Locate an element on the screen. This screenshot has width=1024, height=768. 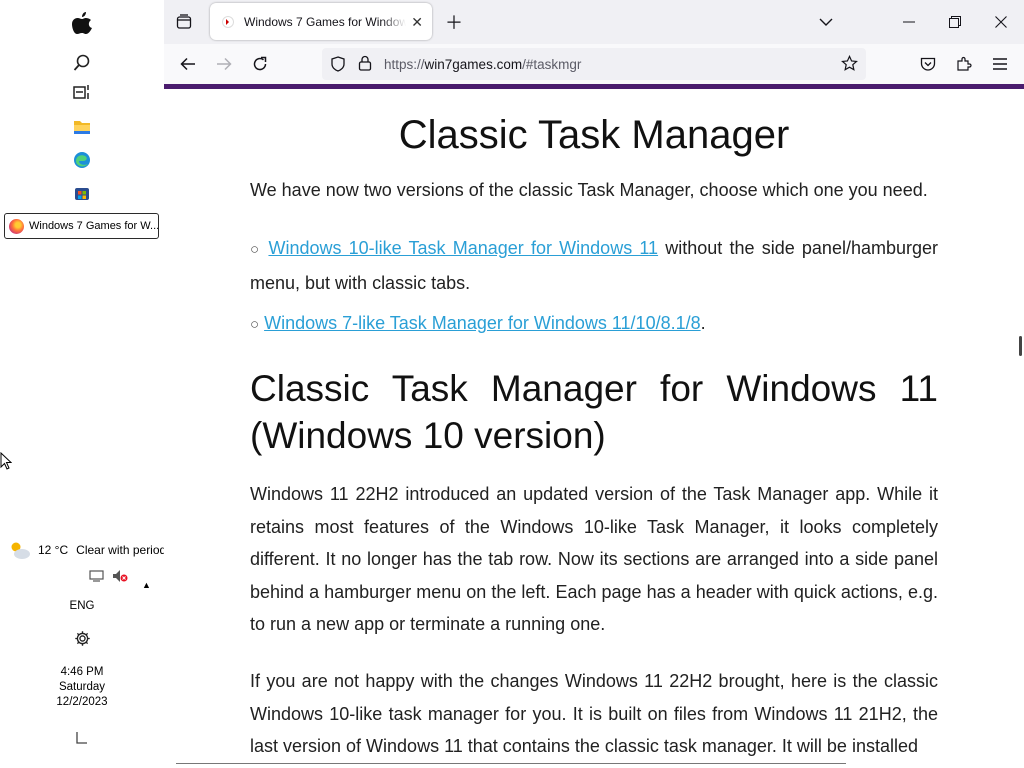
section-heading-line2: (Windows 10 version) is located at coordinates (428, 435).